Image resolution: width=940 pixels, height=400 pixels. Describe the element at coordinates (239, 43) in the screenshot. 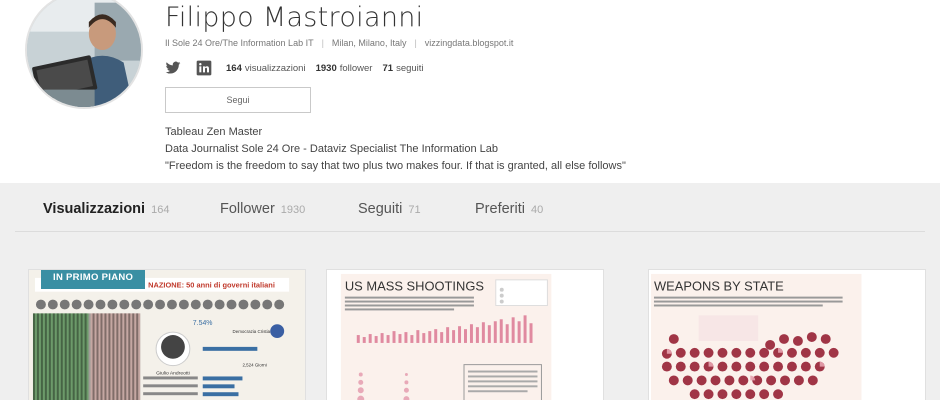

I see `organization: Il Sole 24 Ore/The Information Lab IT` at that location.